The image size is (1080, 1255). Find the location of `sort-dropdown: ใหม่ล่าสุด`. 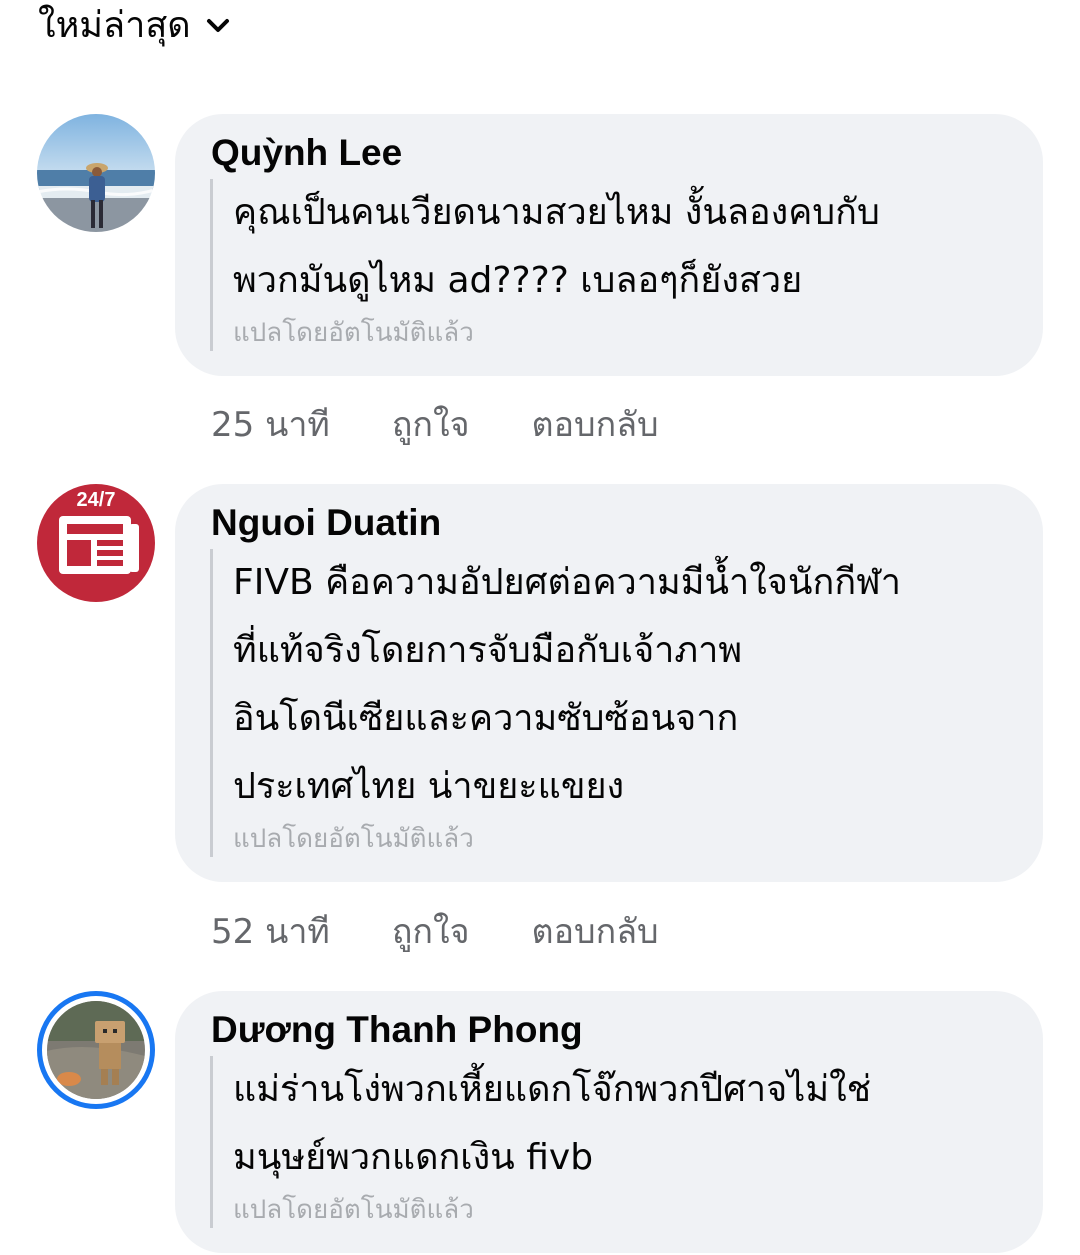

sort-dropdown: ใหม่ล่าสุด is located at coordinates (134, 26).